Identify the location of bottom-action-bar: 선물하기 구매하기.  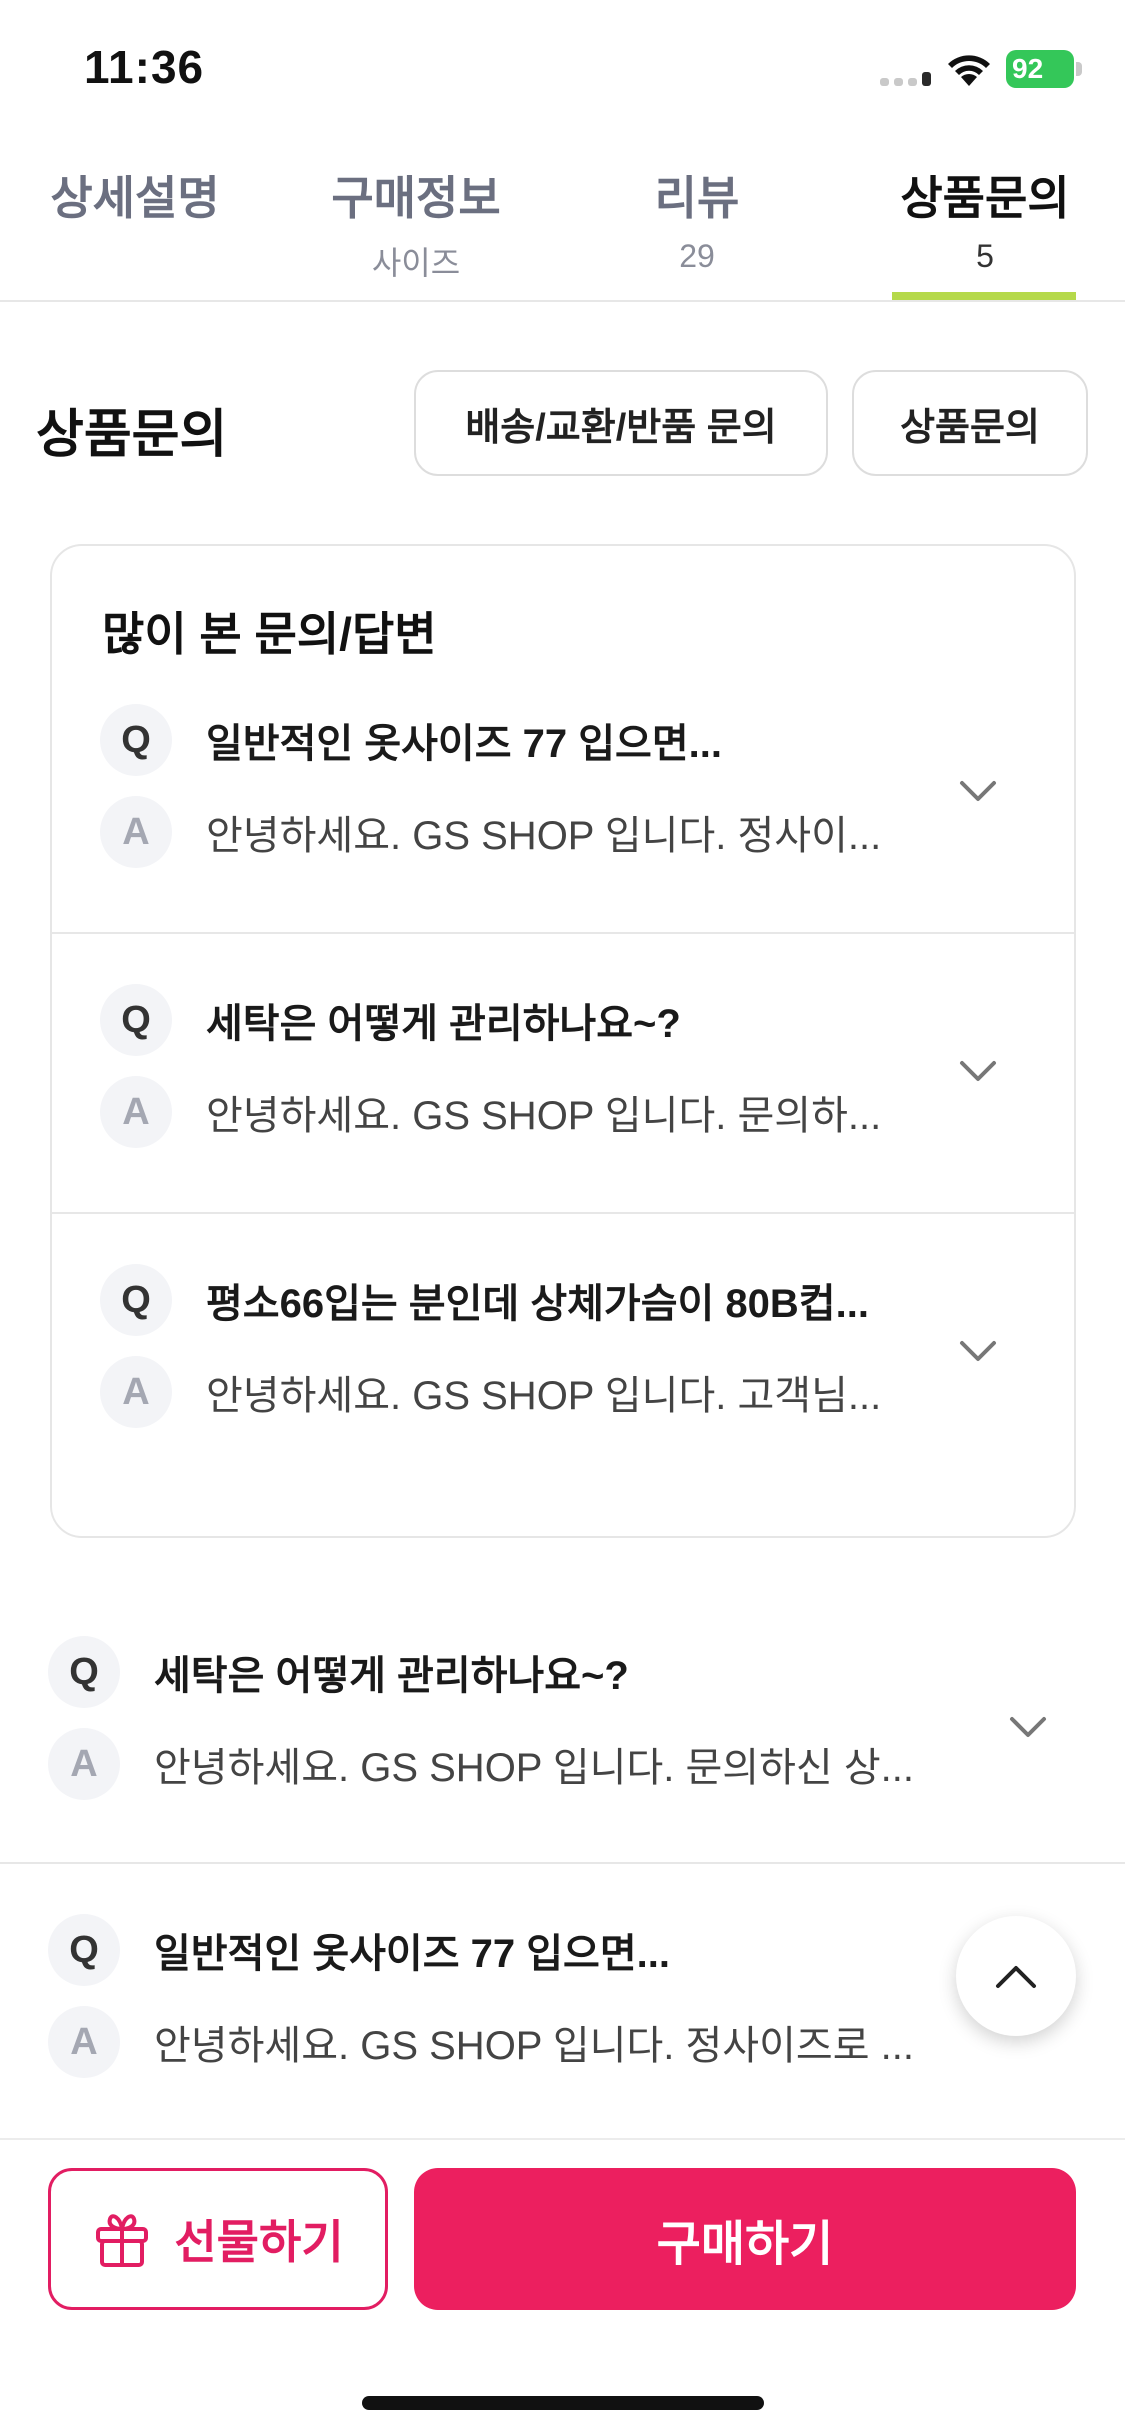
(562, 2287).